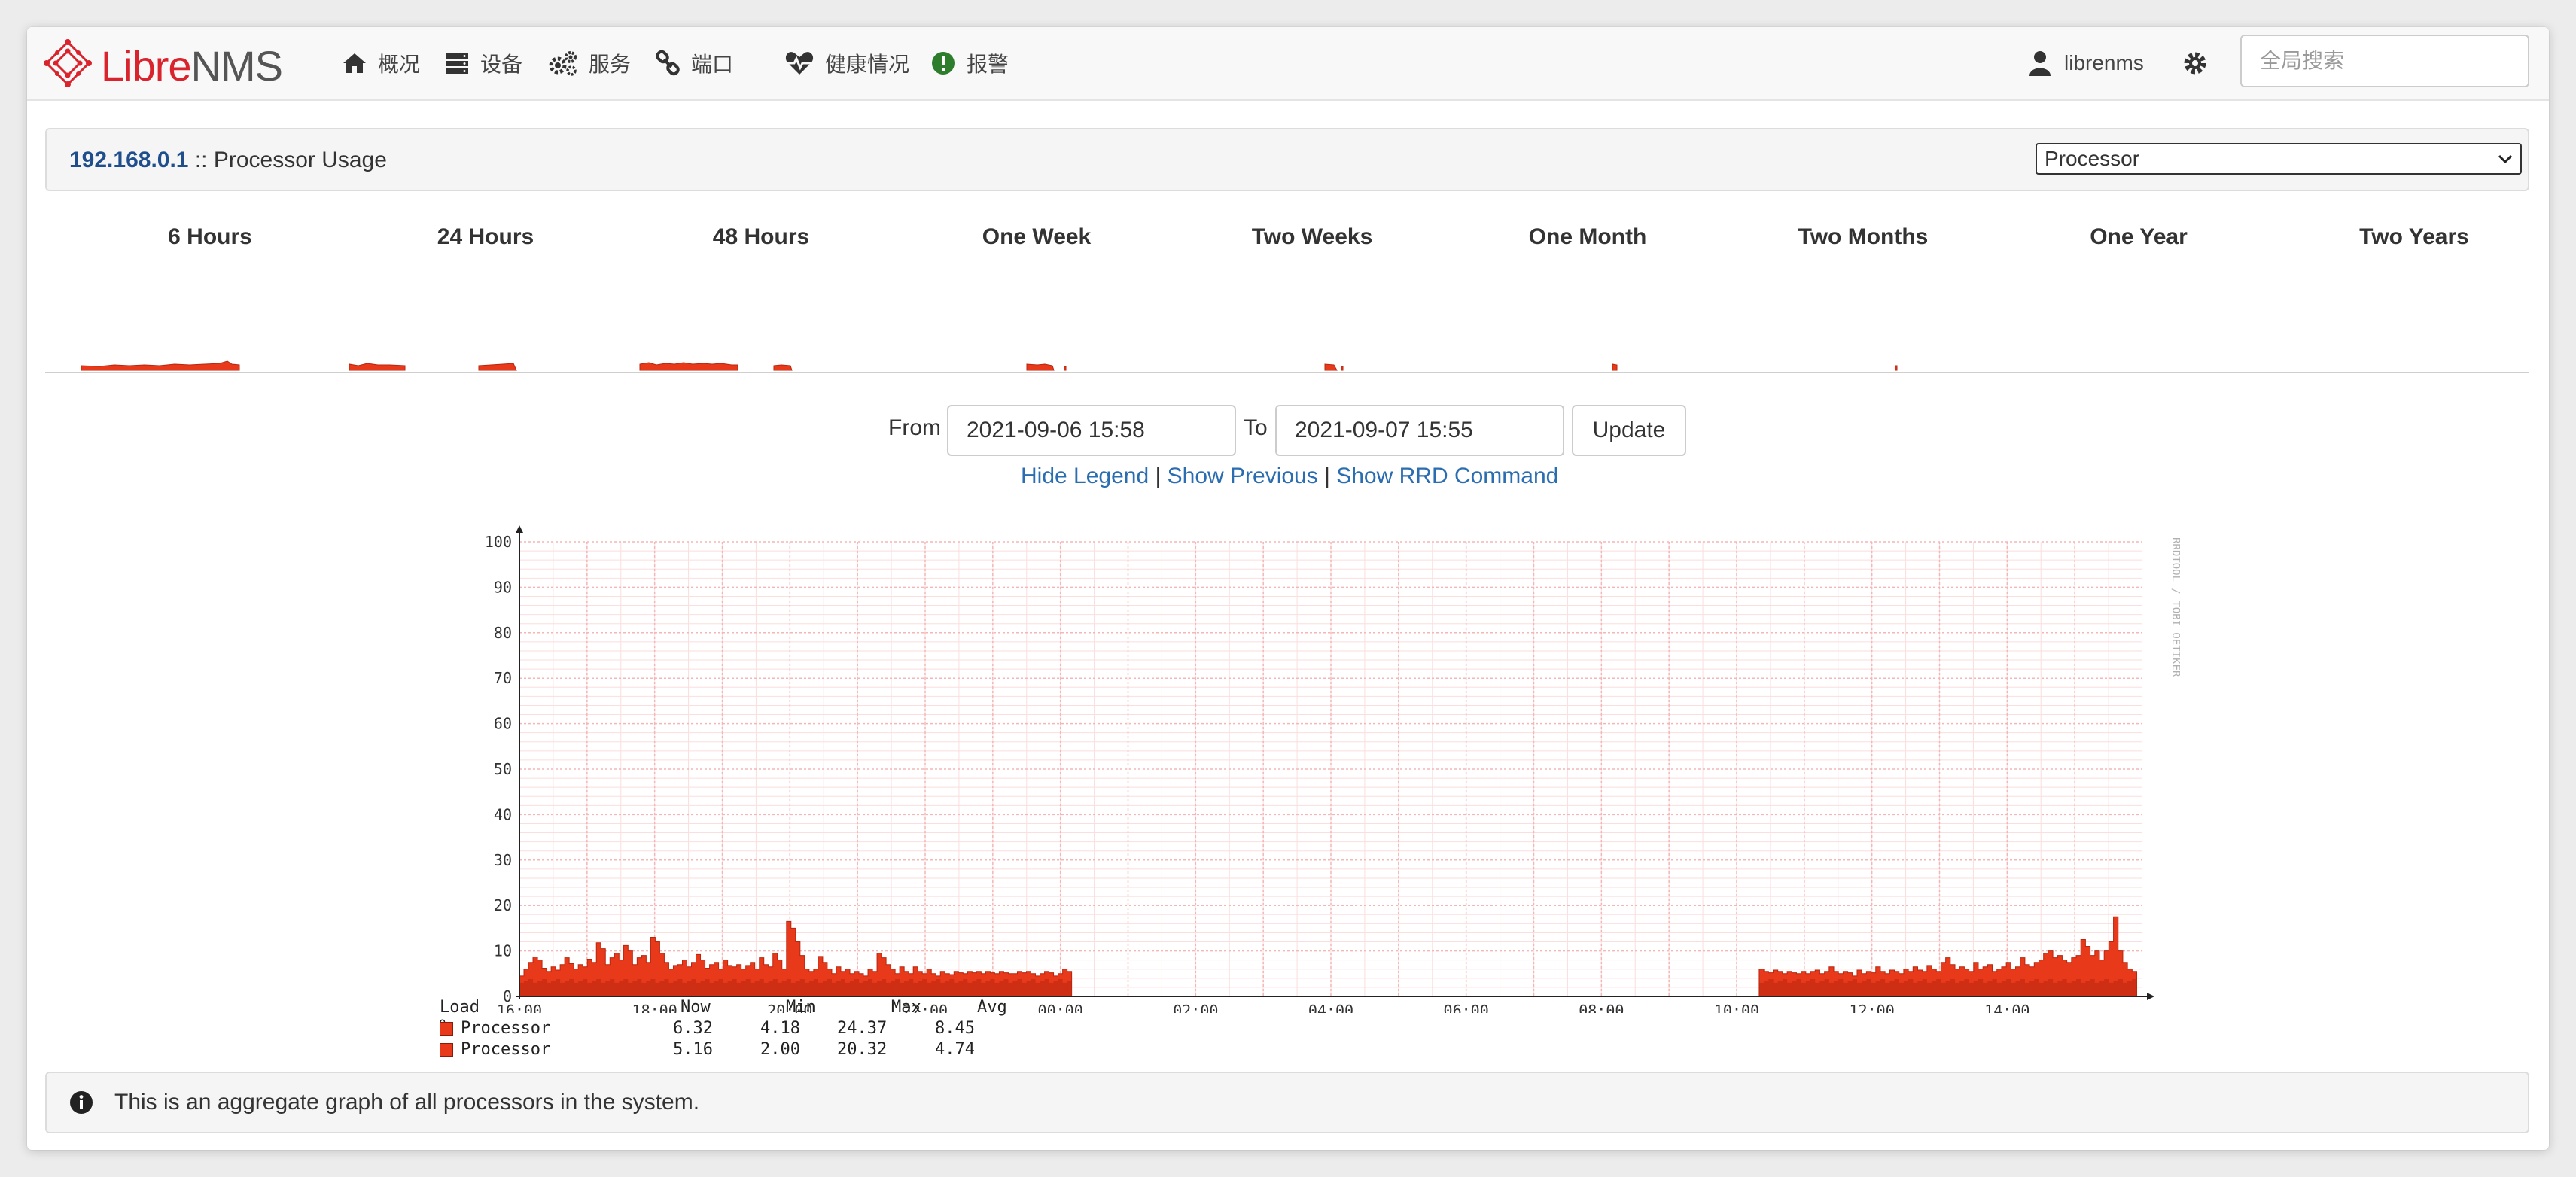 The image size is (2576, 1177). I want to click on y-tick-label: 100, so click(499, 542).